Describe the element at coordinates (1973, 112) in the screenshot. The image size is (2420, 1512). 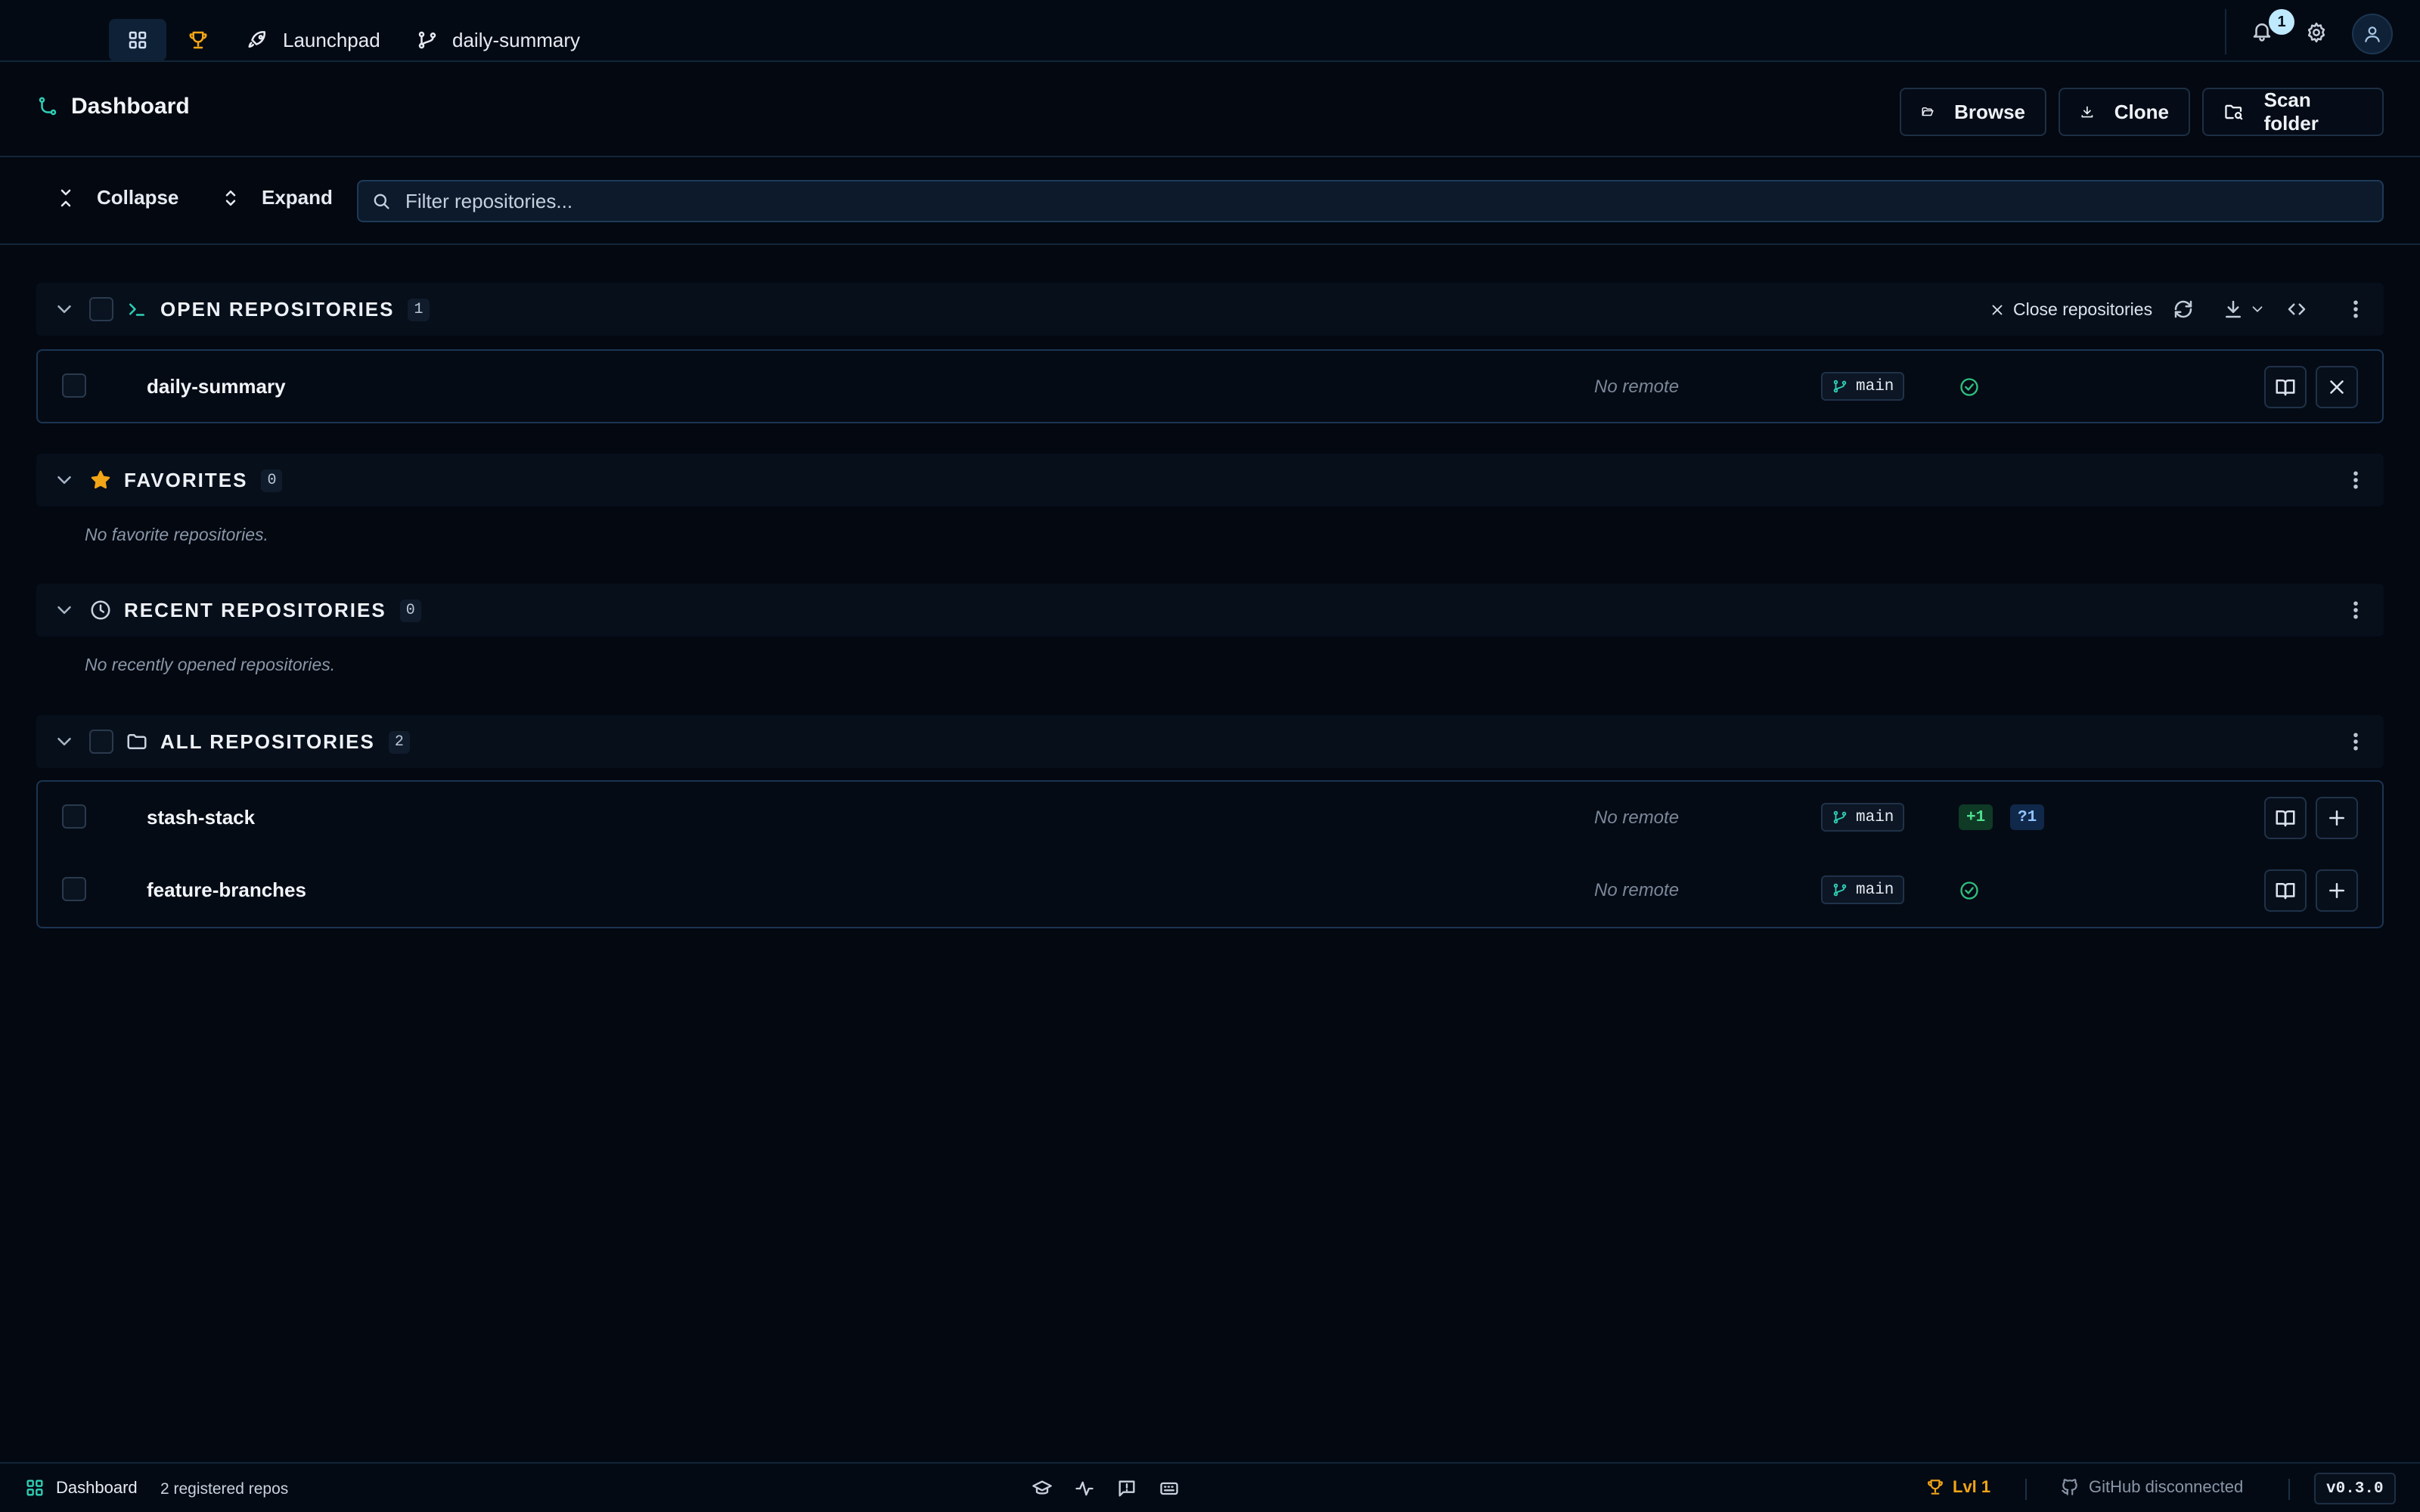
I see `browse-button: Browse` at that location.